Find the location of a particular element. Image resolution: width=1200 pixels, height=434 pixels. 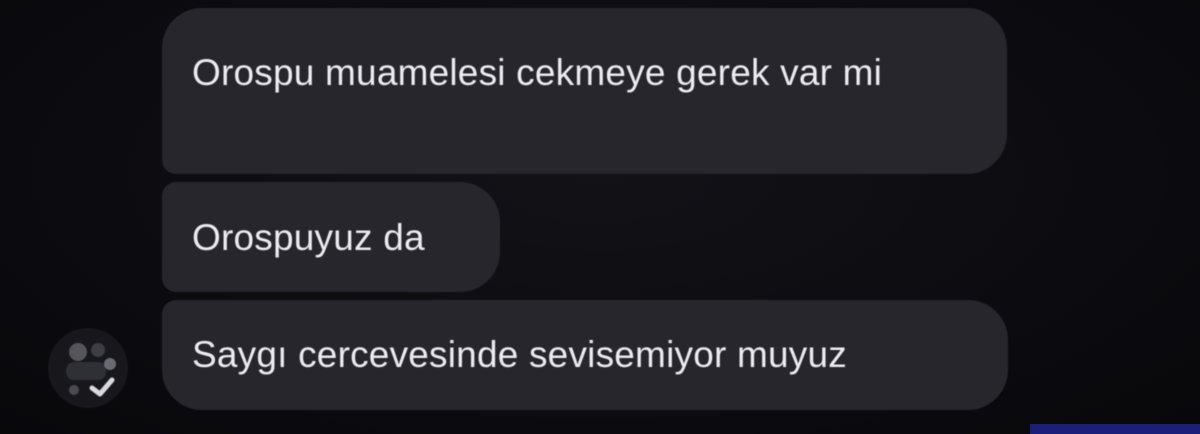

message-text: Orospu muamelesi cekmeye gerek var mi is located at coordinates (537, 72).